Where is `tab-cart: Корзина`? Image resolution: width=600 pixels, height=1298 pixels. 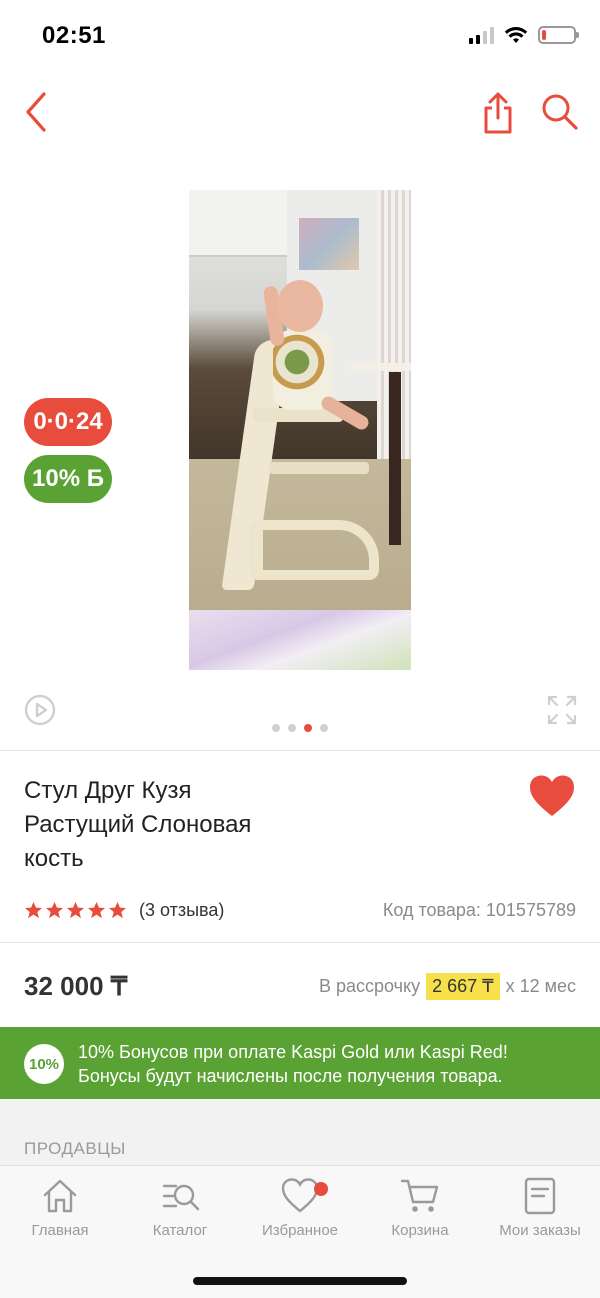
tab-cart: Корзина is located at coordinates (420, 1211).